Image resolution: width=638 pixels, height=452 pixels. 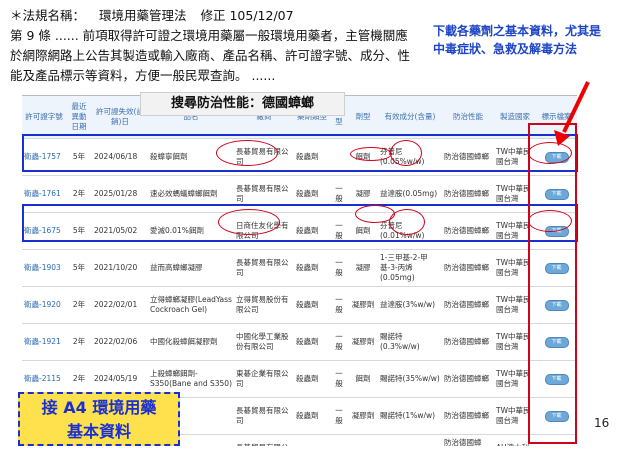 What do you see at coordinates (79, 268) in the screenshot?
I see `table-cell: 5年` at bounding box center [79, 268].